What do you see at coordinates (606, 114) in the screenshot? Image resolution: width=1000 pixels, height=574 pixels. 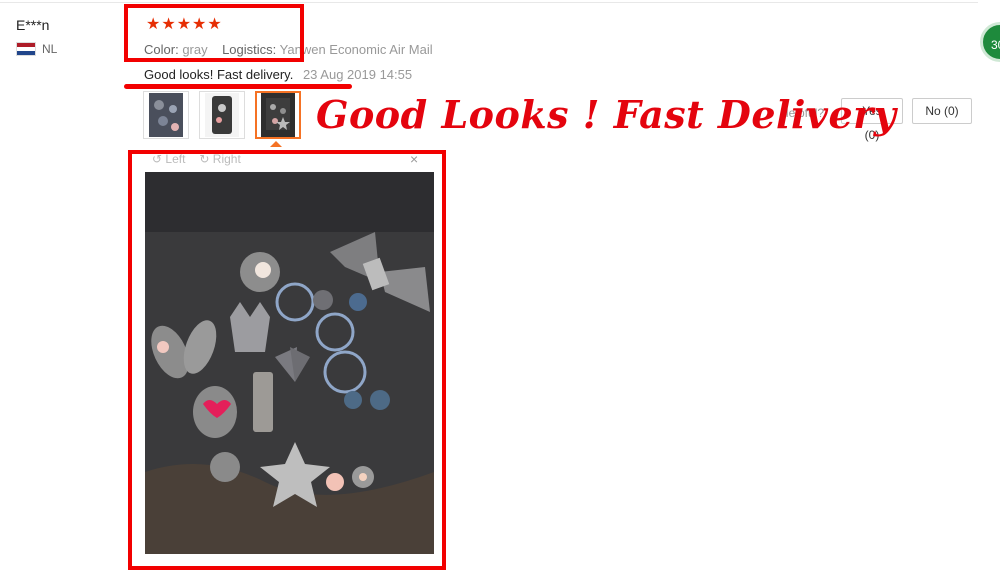 I see `annotation-caption: Good Looks ! Fast Delivery` at bounding box center [606, 114].